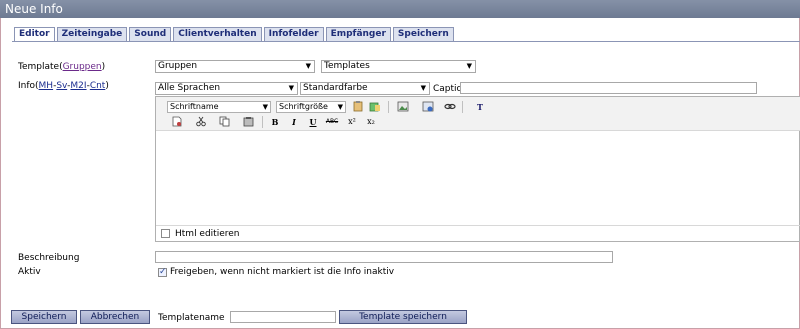 The height and width of the screenshot is (329, 800). What do you see at coordinates (191, 318) in the screenshot?
I see `template-name-label: Templatename` at bounding box center [191, 318].